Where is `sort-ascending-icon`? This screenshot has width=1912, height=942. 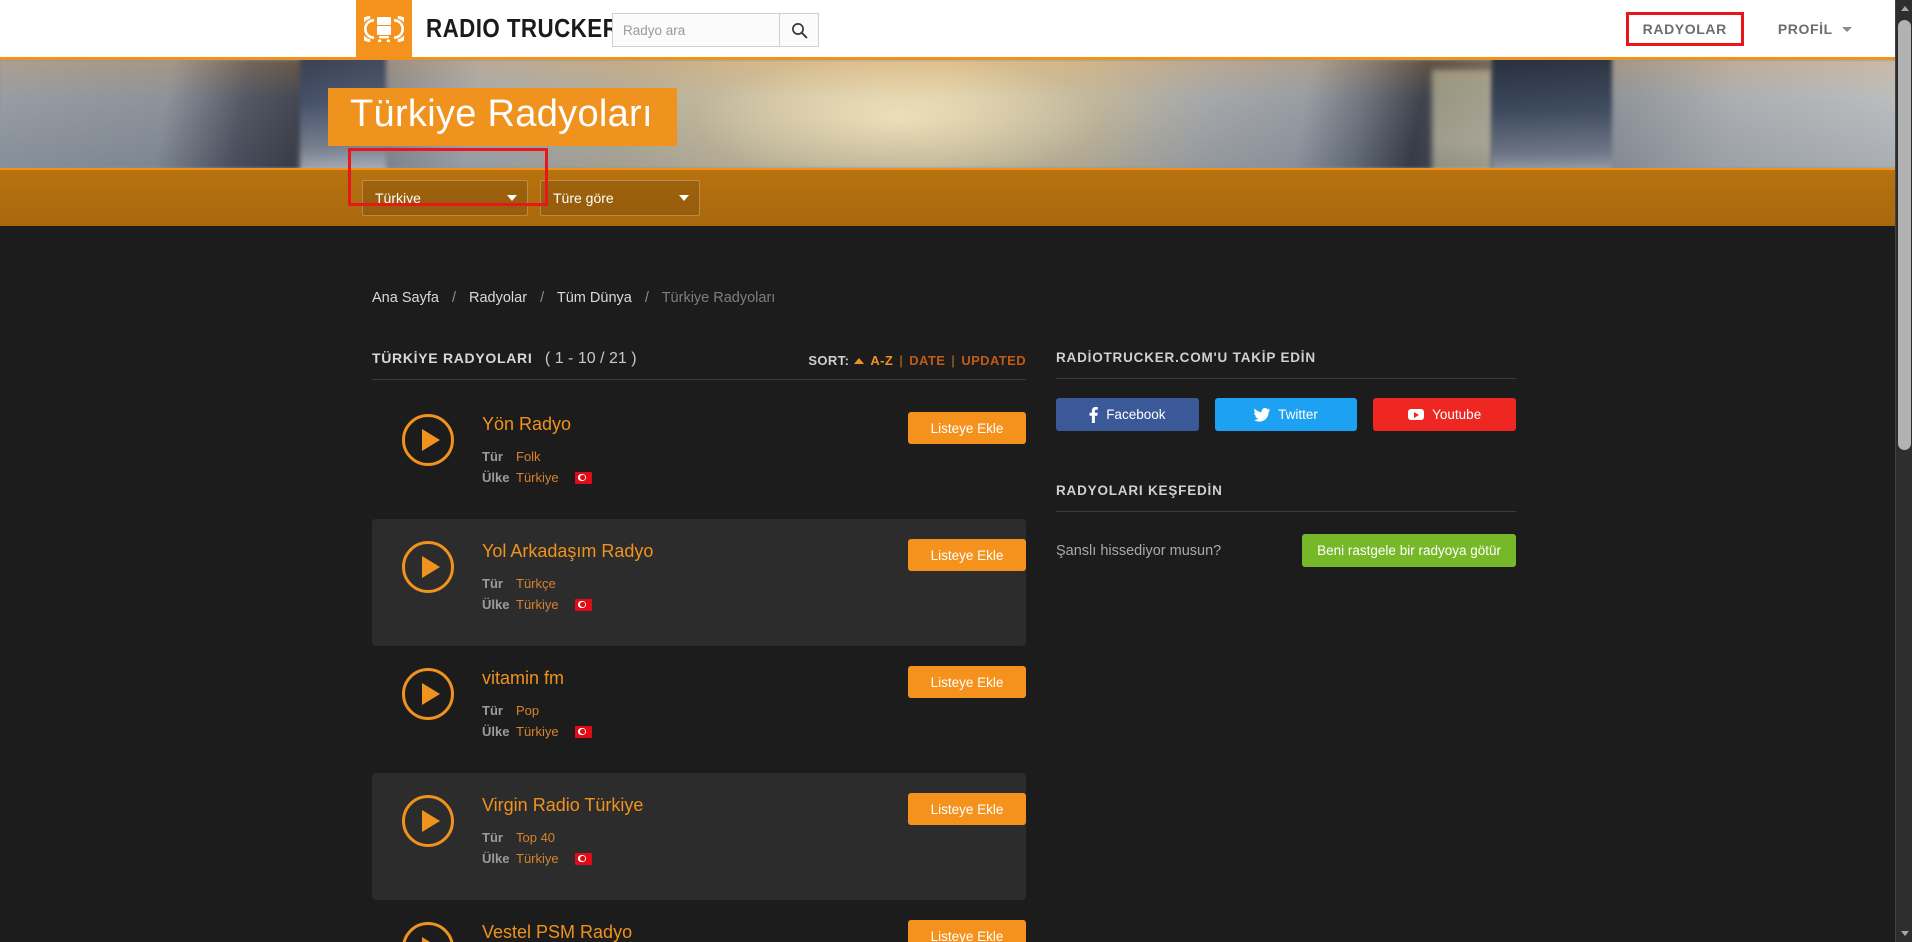
sort-ascending-icon is located at coordinates (859, 360).